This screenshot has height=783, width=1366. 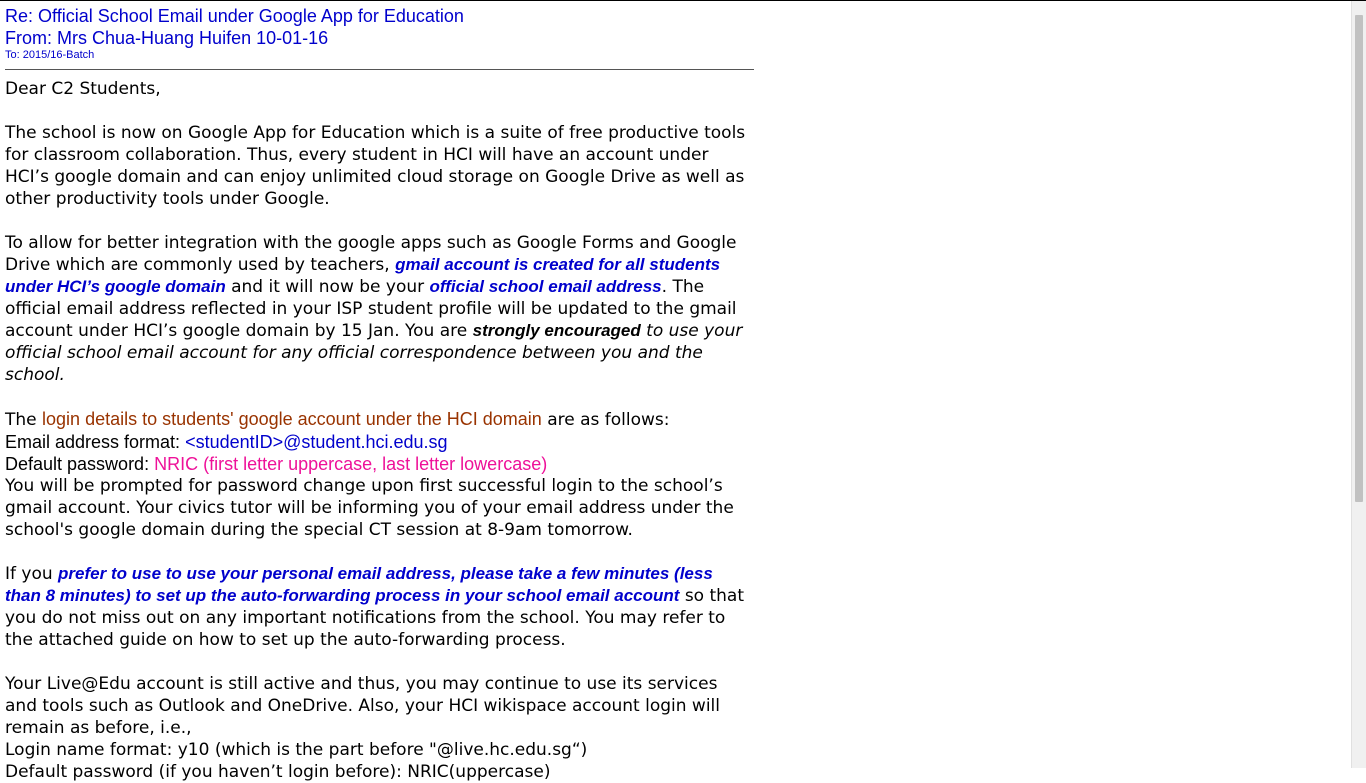 What do you see at coordinates (1359, 258) in the screenshot?
I see `scrollbar-thumb` at bounding box center [1359, 258].